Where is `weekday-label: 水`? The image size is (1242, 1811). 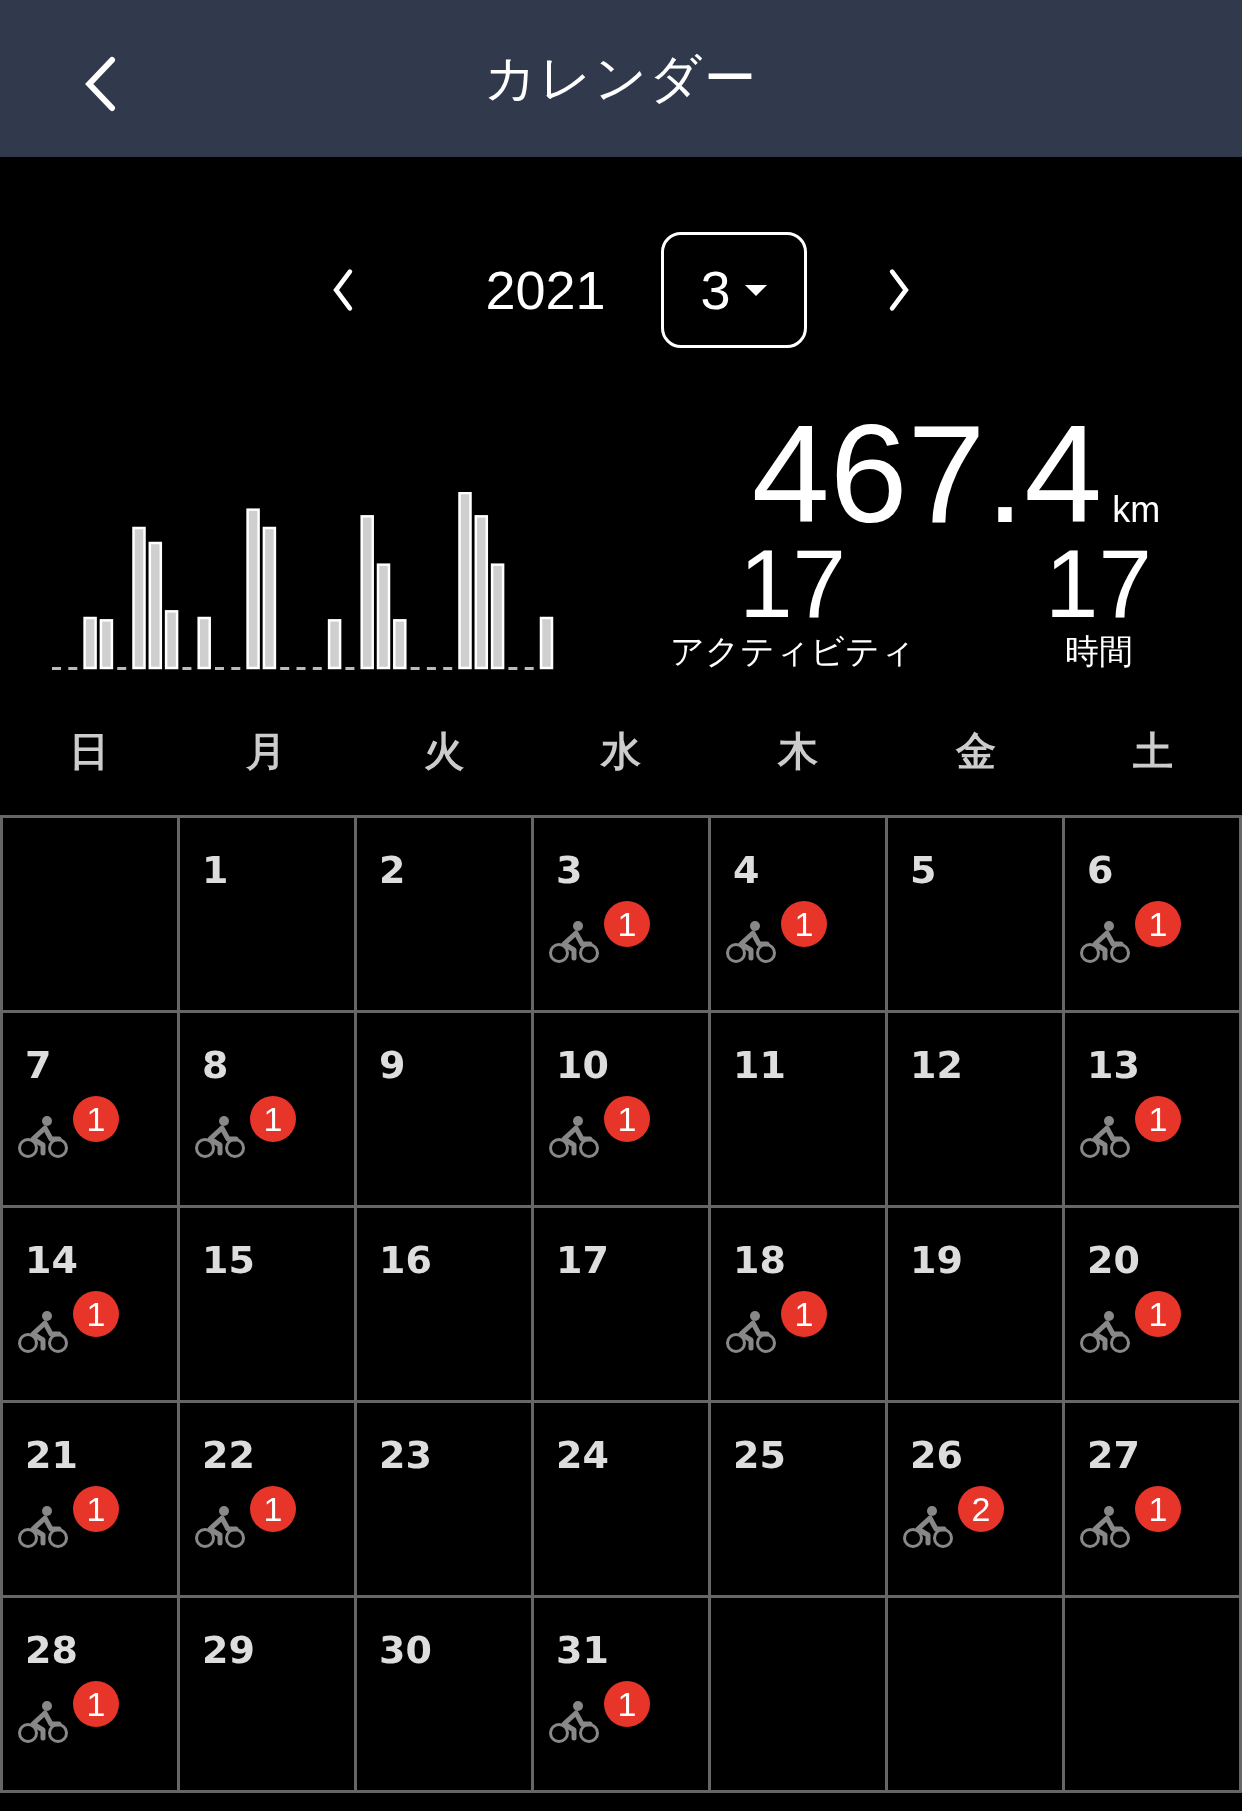
weekday-label: 水 is located at coordinates (620, 751).